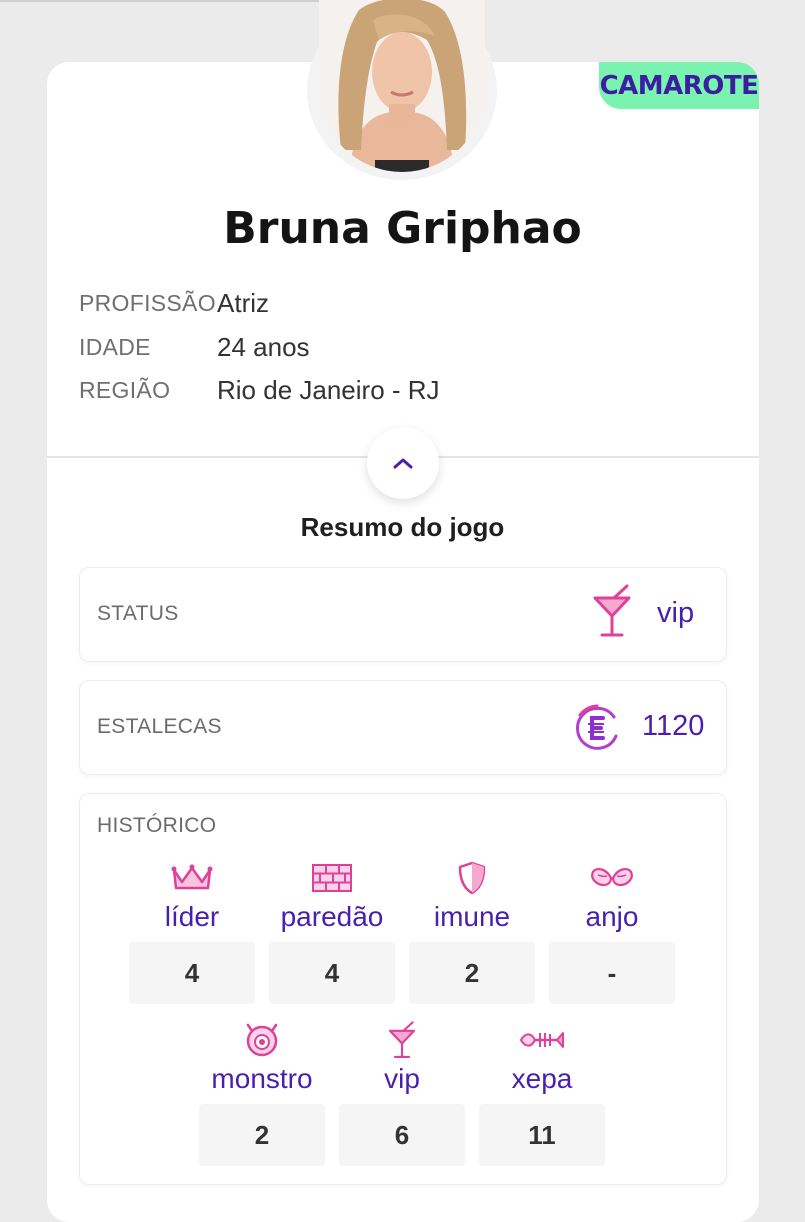 This screenshot has width=805, height=1222. Describe the element at coordinates (243, 302) in the screenshot. I see `info-value: Atriz` at that location.